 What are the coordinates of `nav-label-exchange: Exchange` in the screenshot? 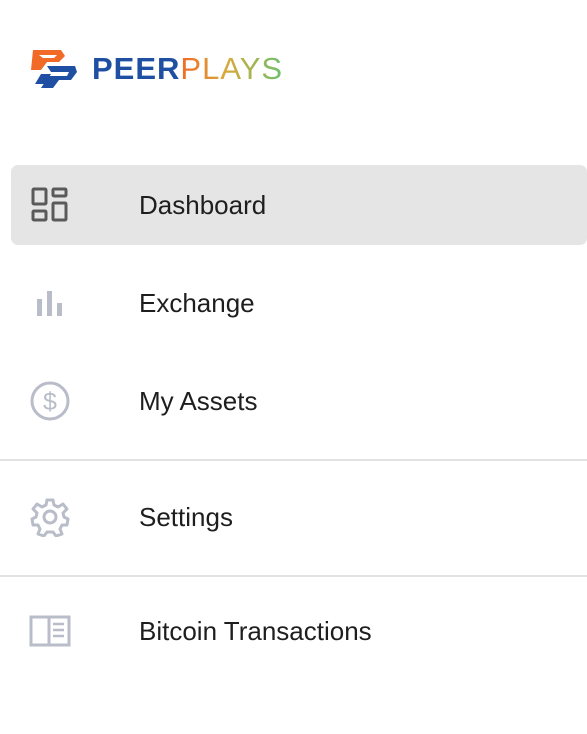 It's located at (197, 302).